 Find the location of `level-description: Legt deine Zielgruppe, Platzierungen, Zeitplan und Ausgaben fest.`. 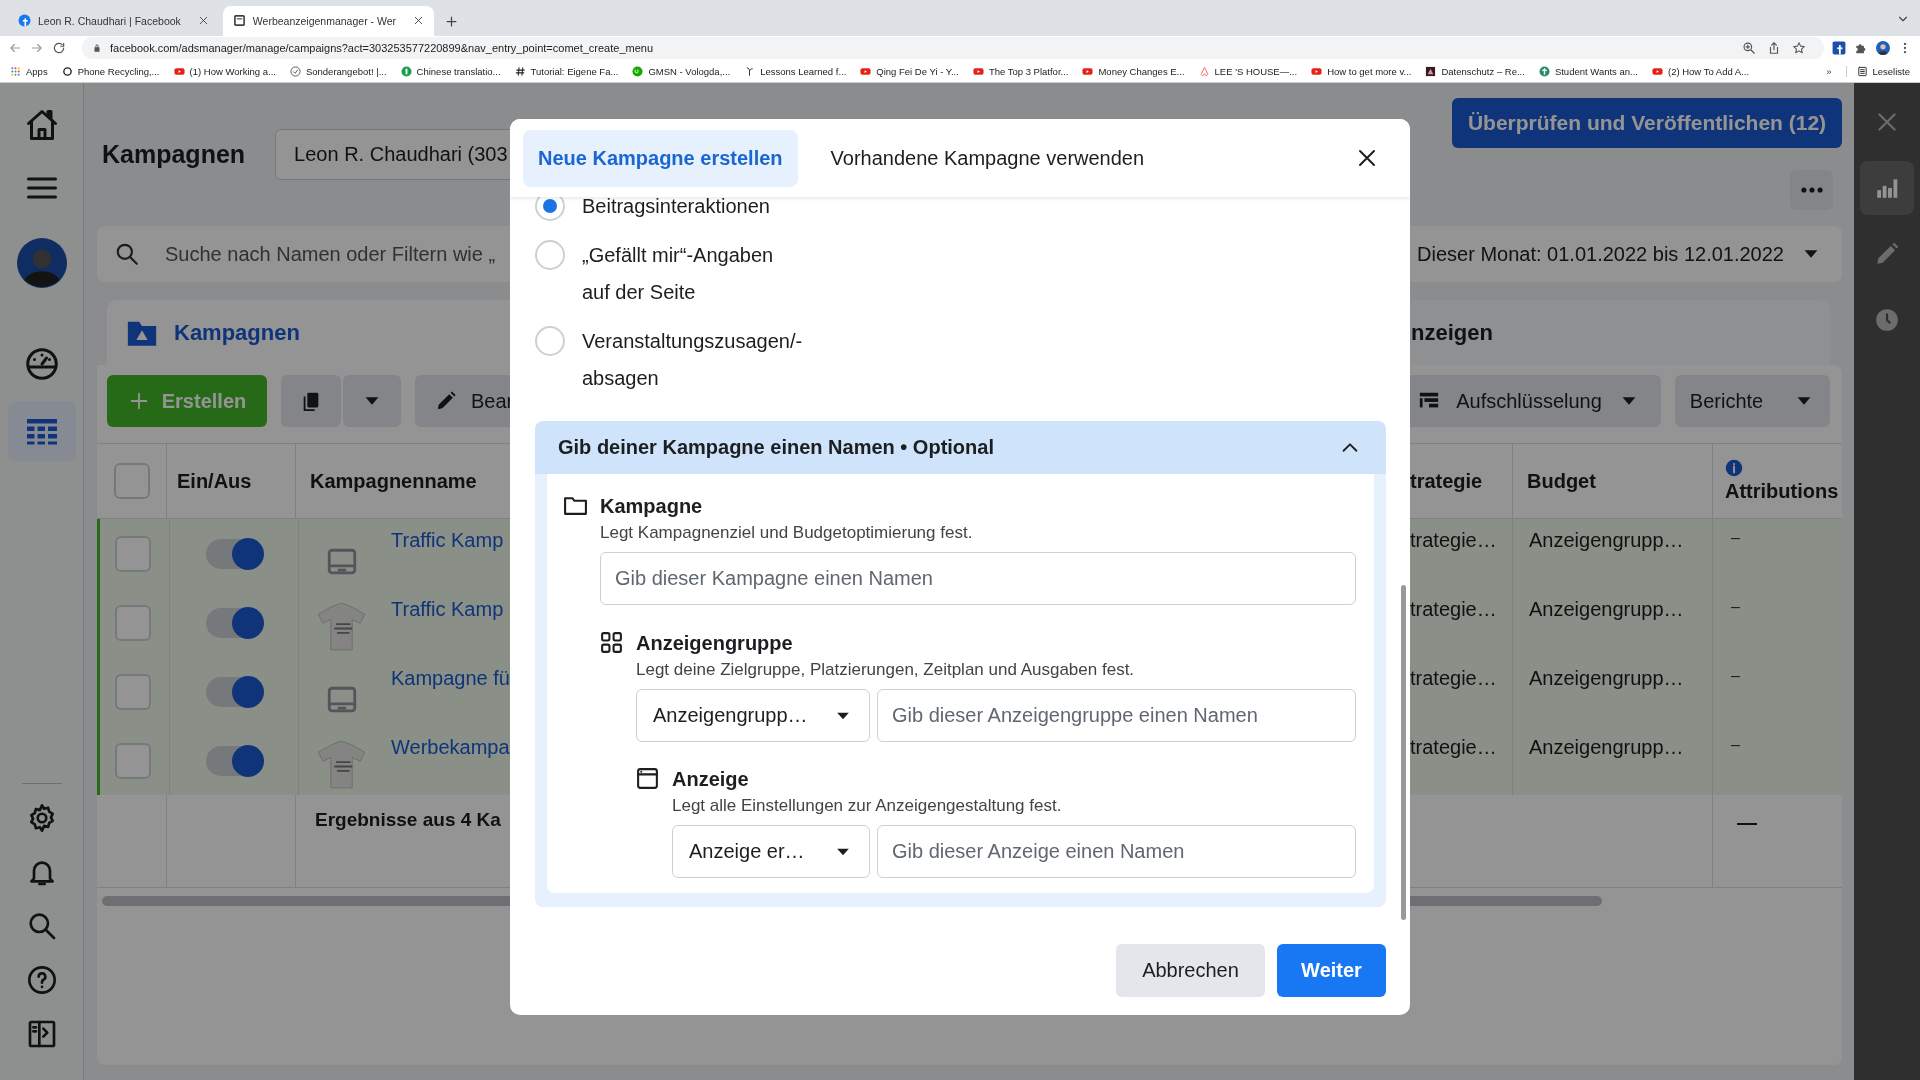

level-description: Legt deine Zielgruppe, Platzierungen, Zeitplan und Ausgaben fest. is located at coordinates (886, 670).